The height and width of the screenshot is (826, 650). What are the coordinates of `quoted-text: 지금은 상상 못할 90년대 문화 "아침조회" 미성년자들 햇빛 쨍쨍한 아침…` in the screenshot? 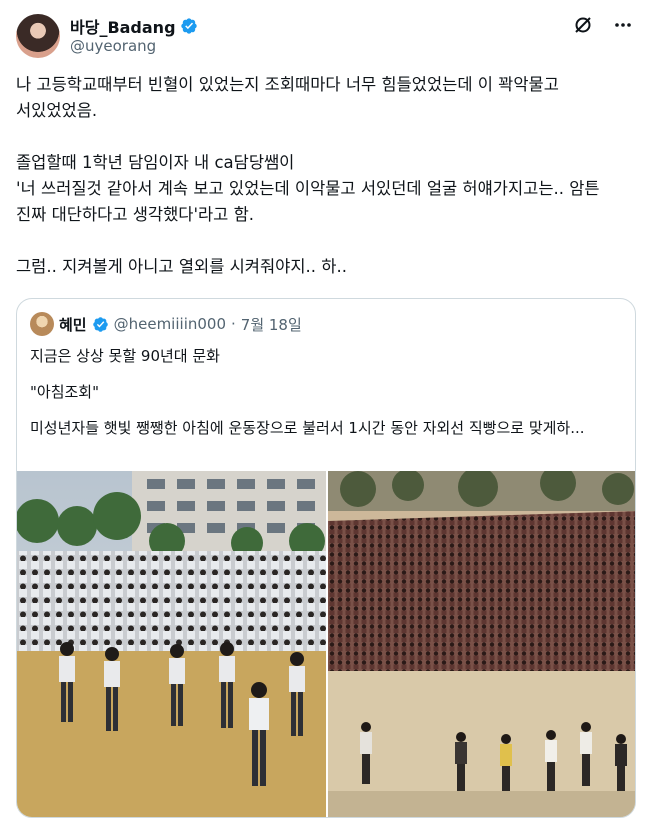 It's located at (328, 399).